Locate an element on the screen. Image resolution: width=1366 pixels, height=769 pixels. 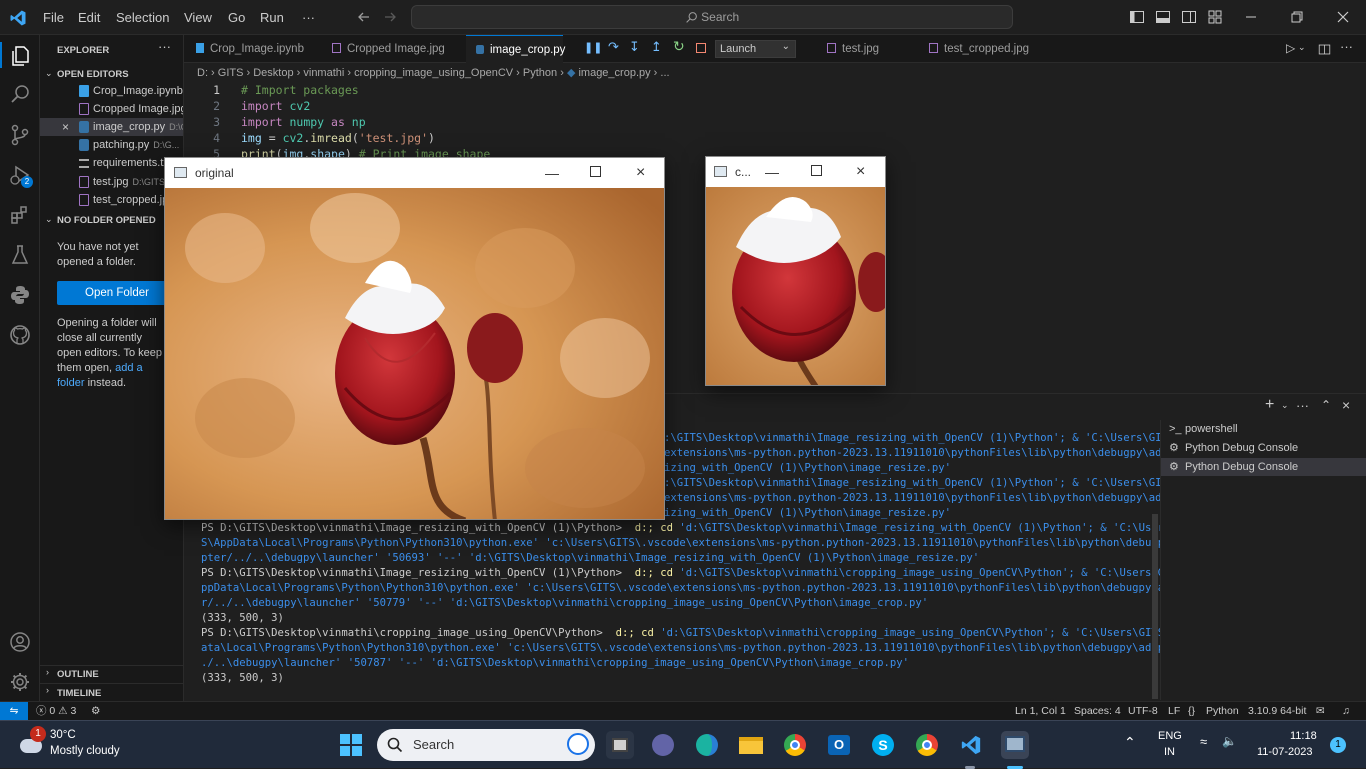
new-terminal-icon: + is located at coordinates (1269, 405).